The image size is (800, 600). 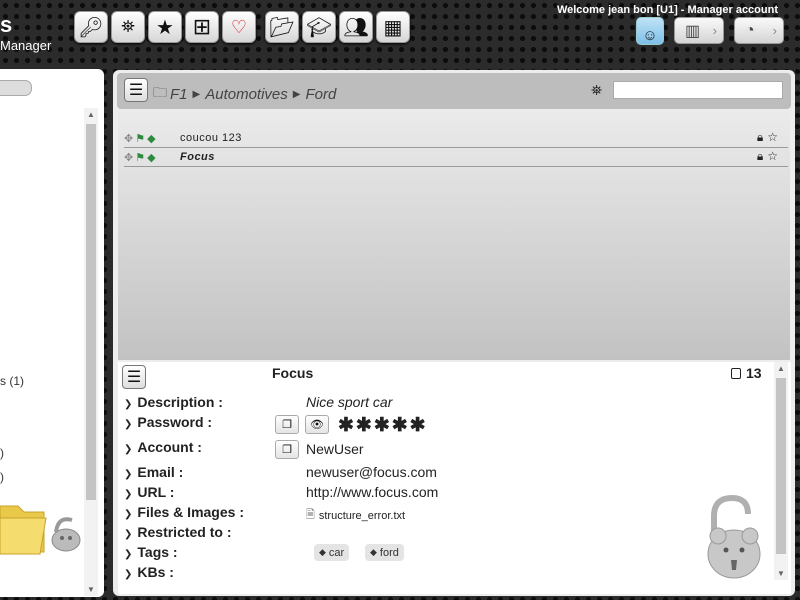 What do you see at coordinates (211, 138) in the screenshot?
I see `item-label: coucou 123` at bounding box center [211, 138].